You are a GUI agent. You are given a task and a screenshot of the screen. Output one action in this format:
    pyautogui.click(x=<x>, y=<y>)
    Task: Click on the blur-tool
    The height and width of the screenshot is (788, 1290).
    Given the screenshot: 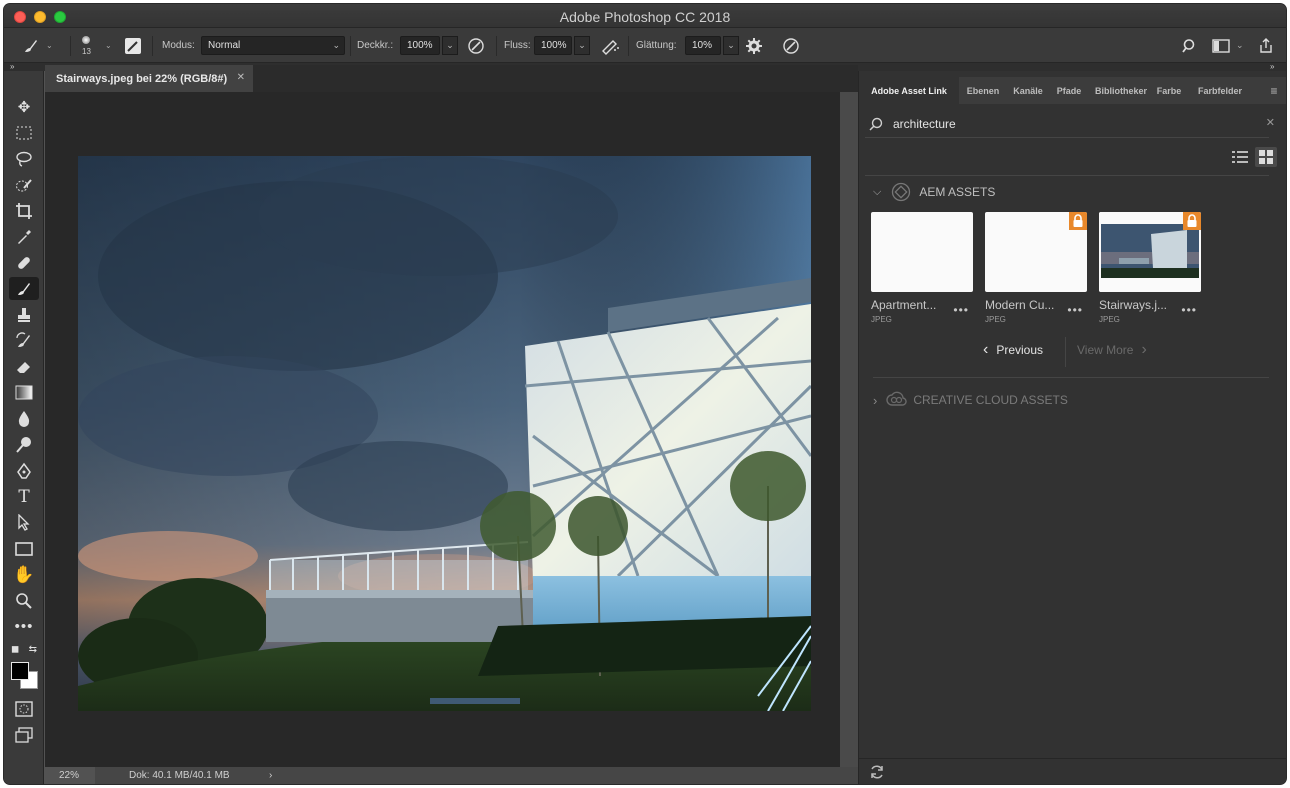 What is the action you would take?
    pyautogui.click(x=24, y=418)
    